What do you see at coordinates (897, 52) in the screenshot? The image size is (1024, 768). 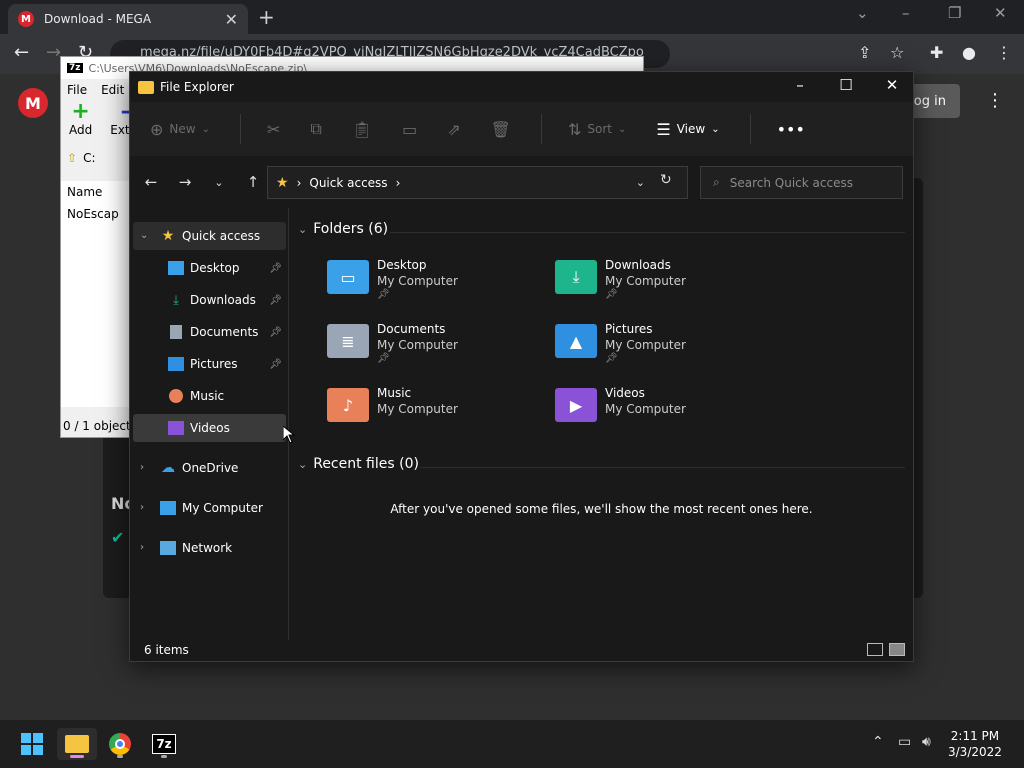 I see `bookmark-star-icon: ☆` at bounding box center [897, 52].